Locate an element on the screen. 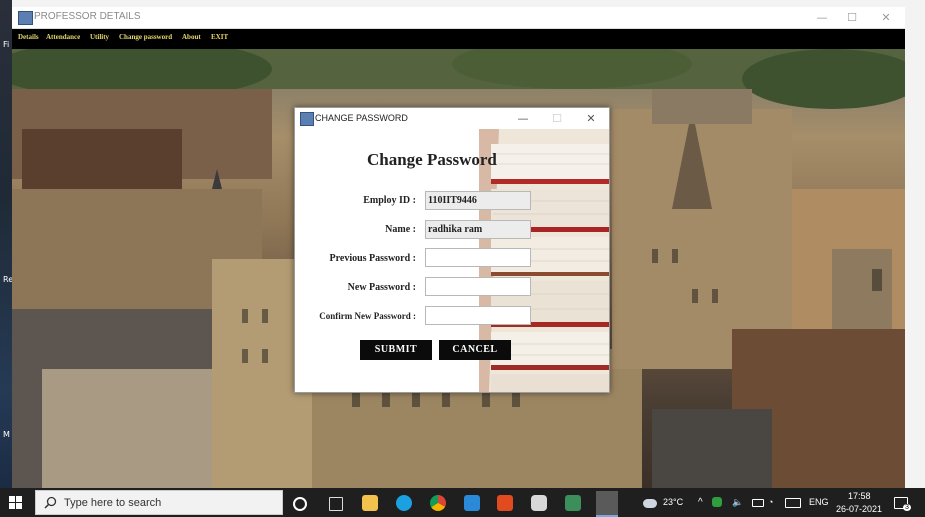 The image size is (925, 517). menu-details: Details is located at coordinates (28, 37).